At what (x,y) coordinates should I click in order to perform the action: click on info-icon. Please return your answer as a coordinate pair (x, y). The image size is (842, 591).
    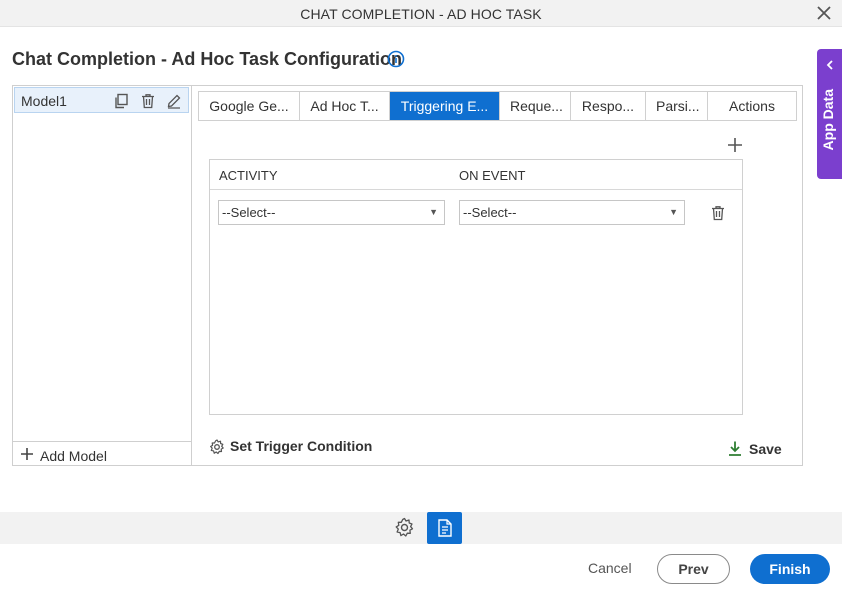
    Looking at the image, I should click on (396, 59).